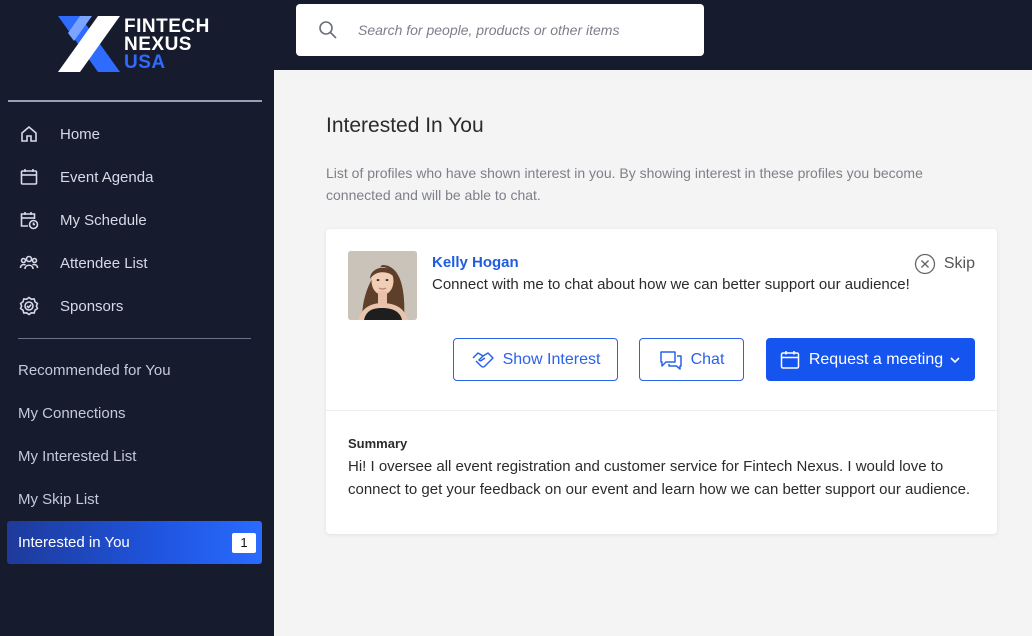  What do you see at coordinates (328, 30) in the screenshot?
I see `search-icon` at bounding box center [328, 30].